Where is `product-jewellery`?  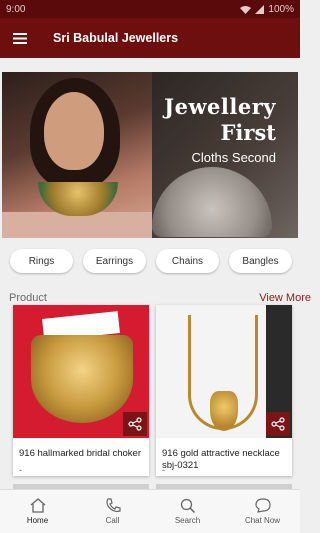
product-jewellery is located at coordinates (82, 379).